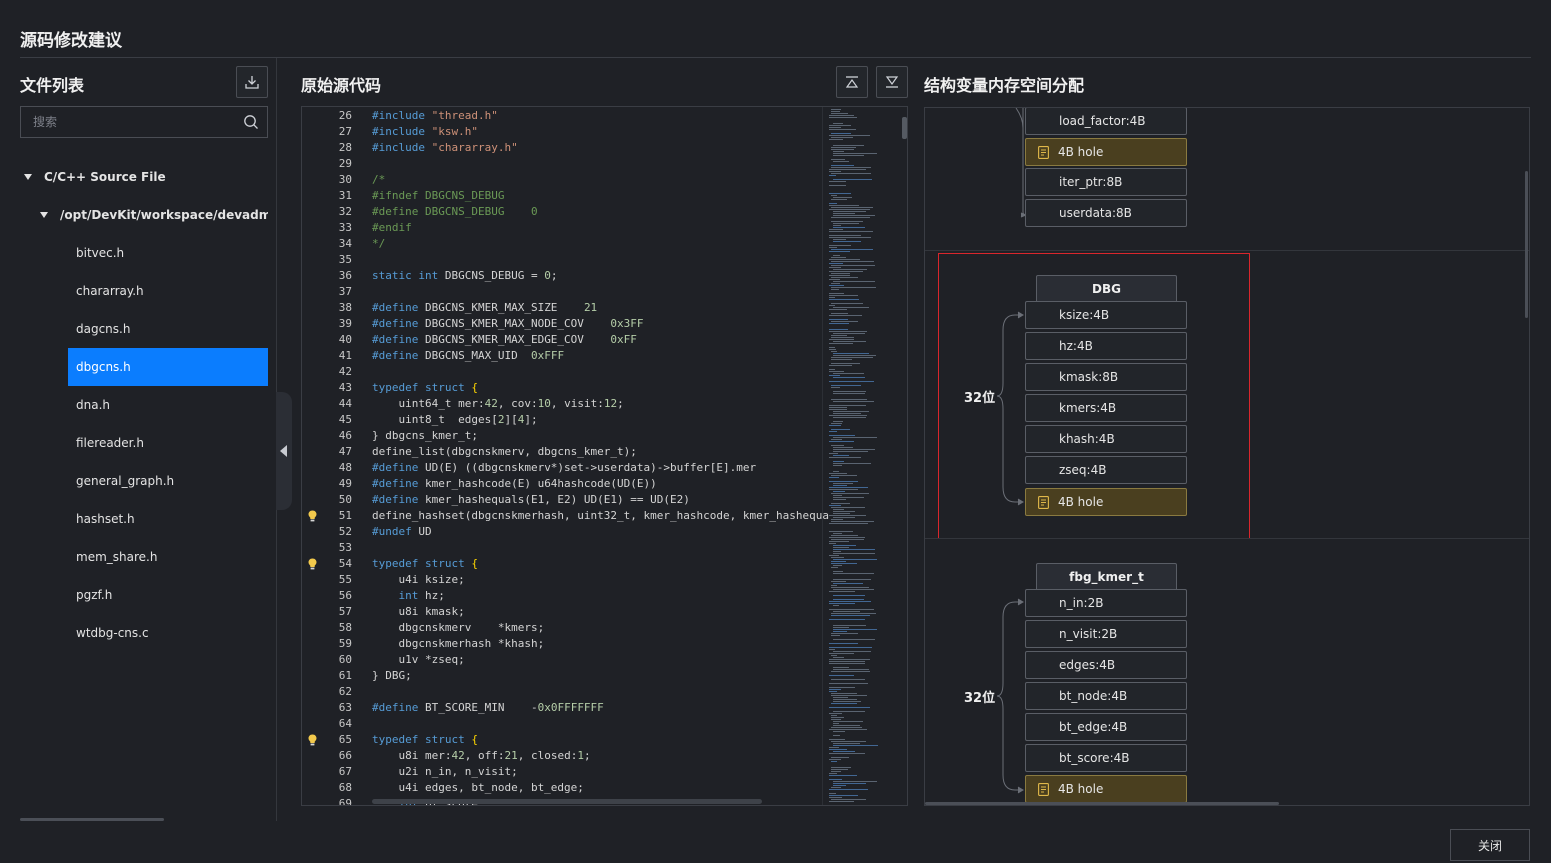 The height and width of the screenshot is (863, 1551). I want to click on file-item-filereader: filereader.h, so click(144, 443).